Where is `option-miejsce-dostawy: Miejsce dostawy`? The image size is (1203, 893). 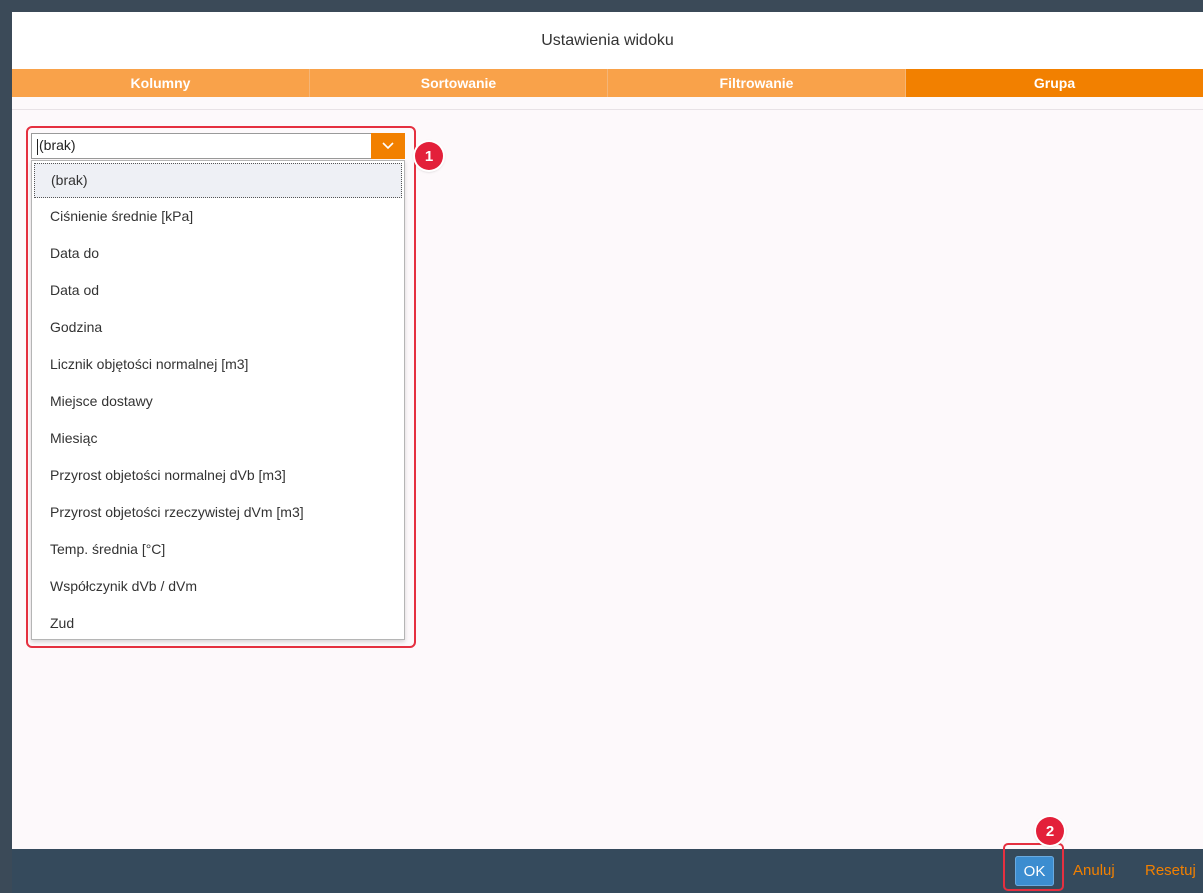 option-miejsce-dostawy: Miejsce dostawy is located at coordinates (218, 401).